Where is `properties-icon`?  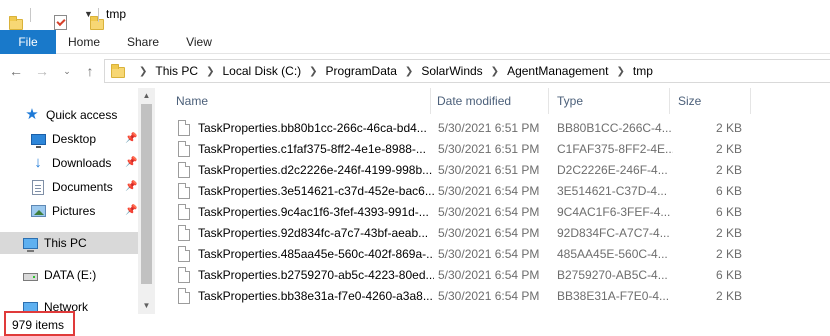
properties-icon is located at coordinates (60, 22).